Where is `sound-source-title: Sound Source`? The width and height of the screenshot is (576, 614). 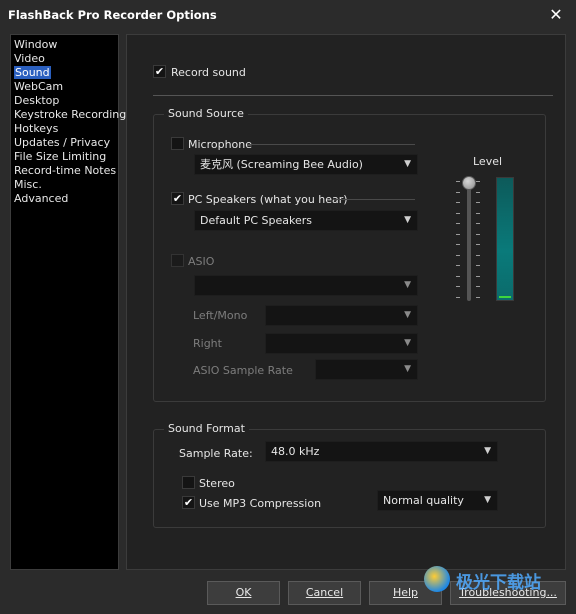 sound-source-title: Sound Source is located at coordinates (206, 113).